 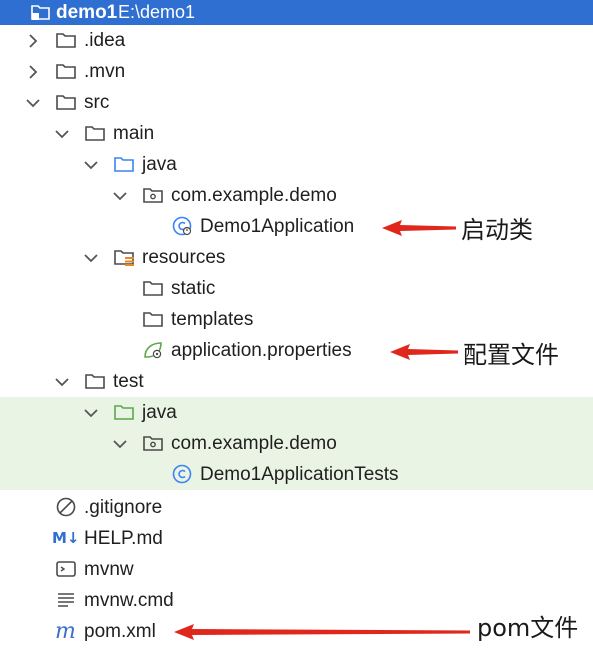 I want to click on tree-row-test: test, so click(x=296, y=381).